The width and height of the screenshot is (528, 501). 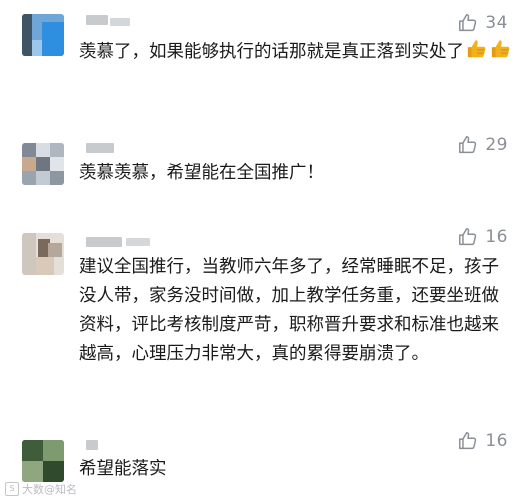 I want to click on watermark-logo-icon: S, so click(x=12, y=489).